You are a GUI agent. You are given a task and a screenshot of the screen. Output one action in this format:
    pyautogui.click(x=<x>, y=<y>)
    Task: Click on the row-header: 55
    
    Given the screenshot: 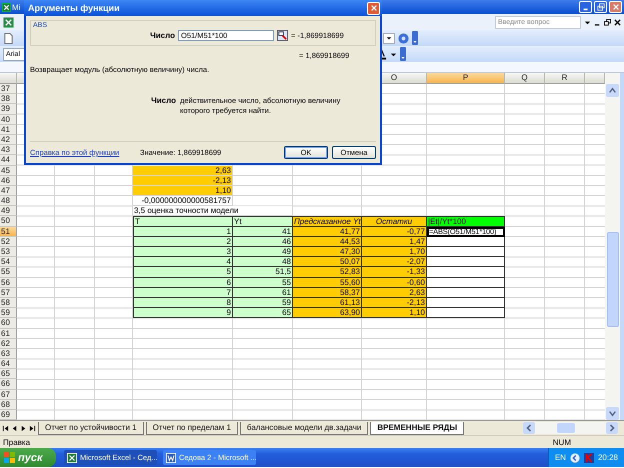 What is the action you would take?
    pyautogui.click(x=8, y=272)
    